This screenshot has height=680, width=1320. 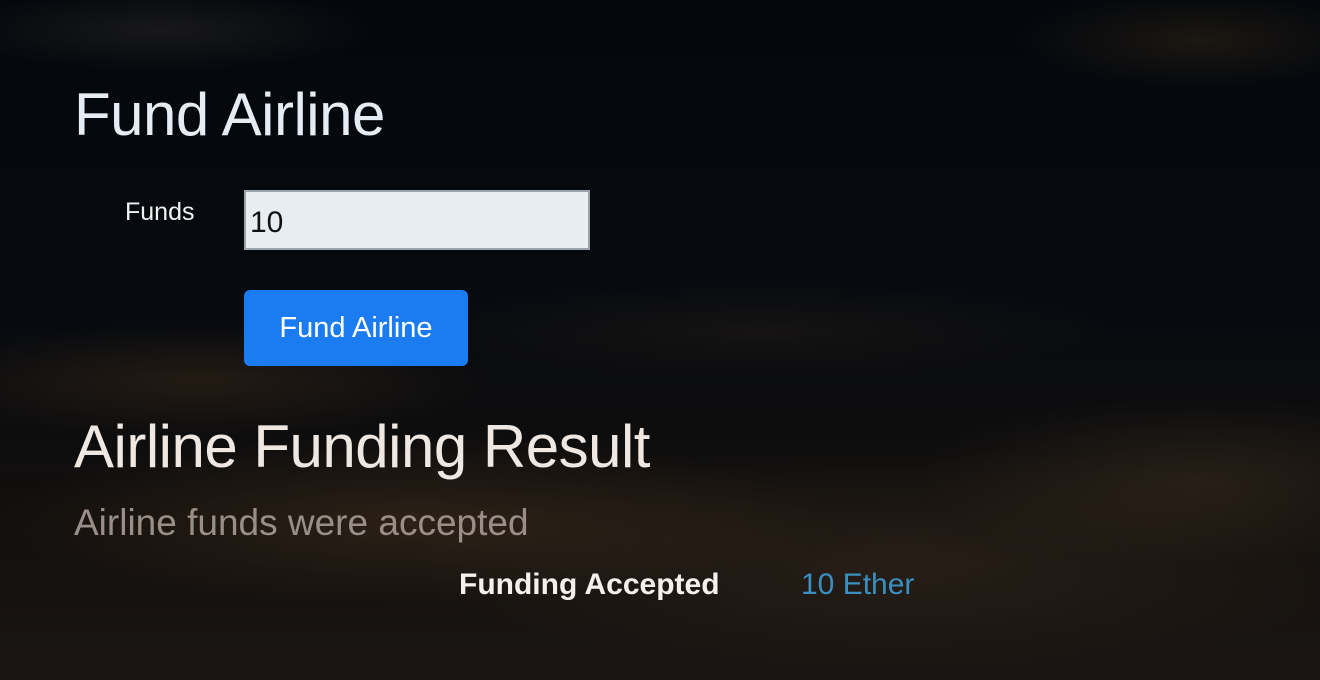 What do you see at coordinates (301, 522) in the screenshot?
I see `result-subtitle: Airline funds were accepted` at bounding box center [301, 522].